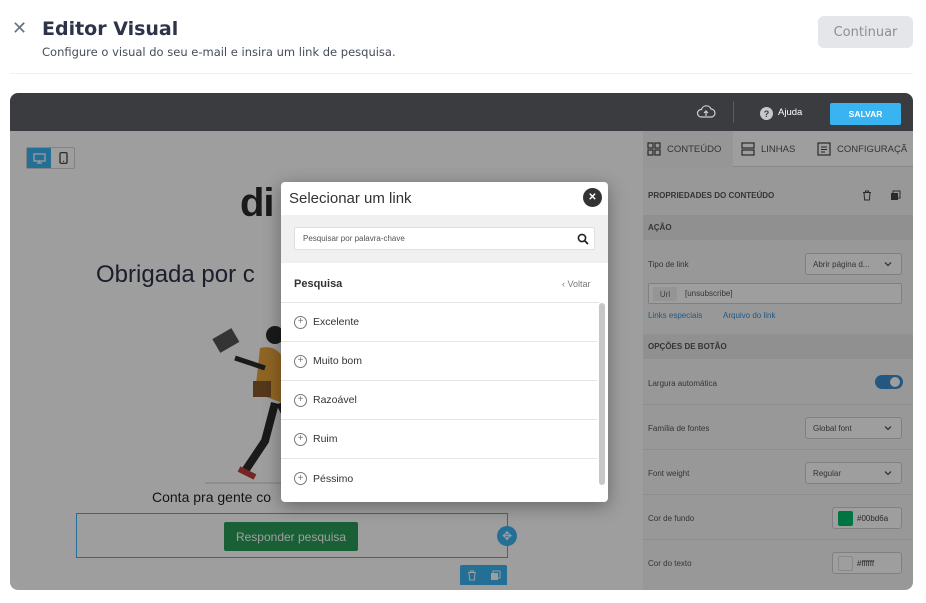 The image size is (926, 603). Describe the element at coordinates (333, 478) in the screenshot. I see `list-item-label: Péssimo` at that location.